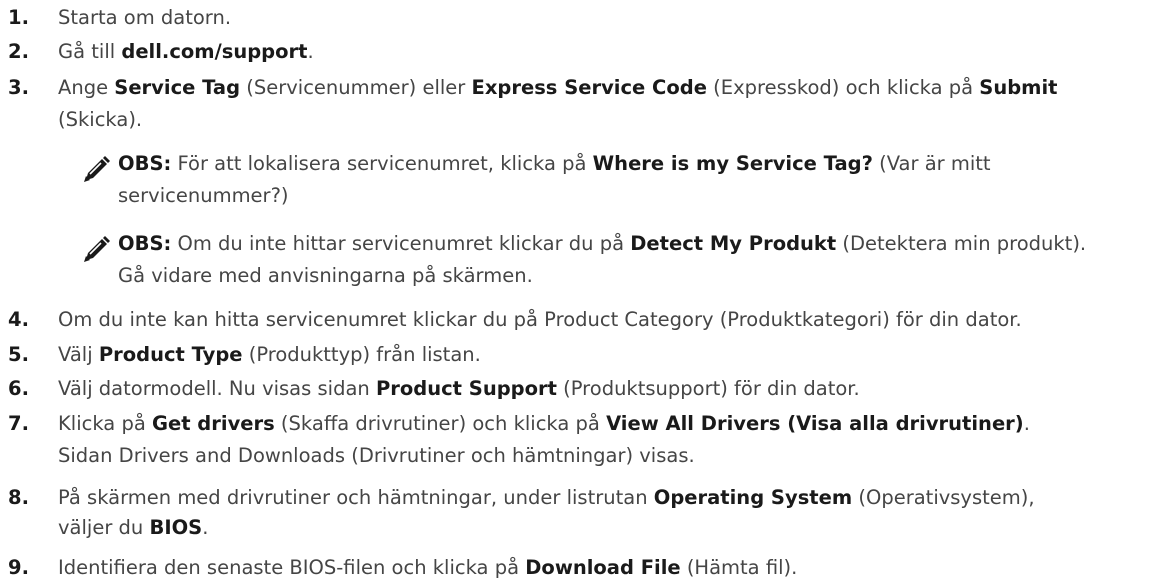  I want to click on step-text: Starta om datorn., so click(145, 17).